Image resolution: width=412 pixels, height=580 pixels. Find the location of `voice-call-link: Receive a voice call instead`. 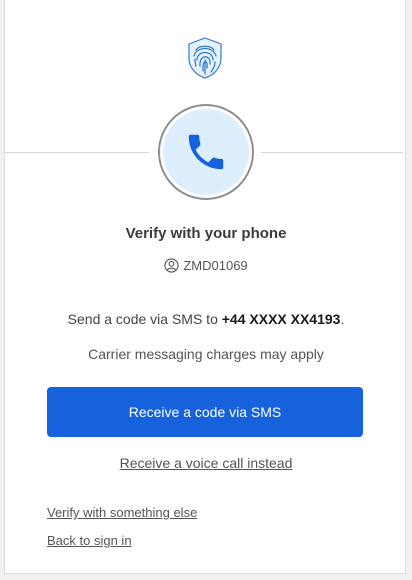

voice-call-link: Receive a voice call instead is located at coordinates (206, 463).